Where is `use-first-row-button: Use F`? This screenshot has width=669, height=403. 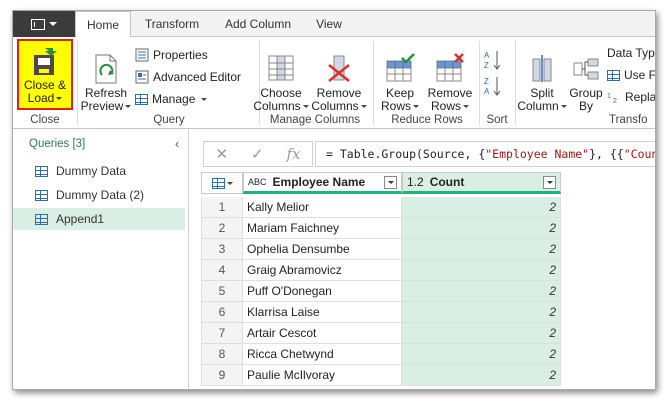
use-first-row-button: Use F is located at coordinates (631, 75).